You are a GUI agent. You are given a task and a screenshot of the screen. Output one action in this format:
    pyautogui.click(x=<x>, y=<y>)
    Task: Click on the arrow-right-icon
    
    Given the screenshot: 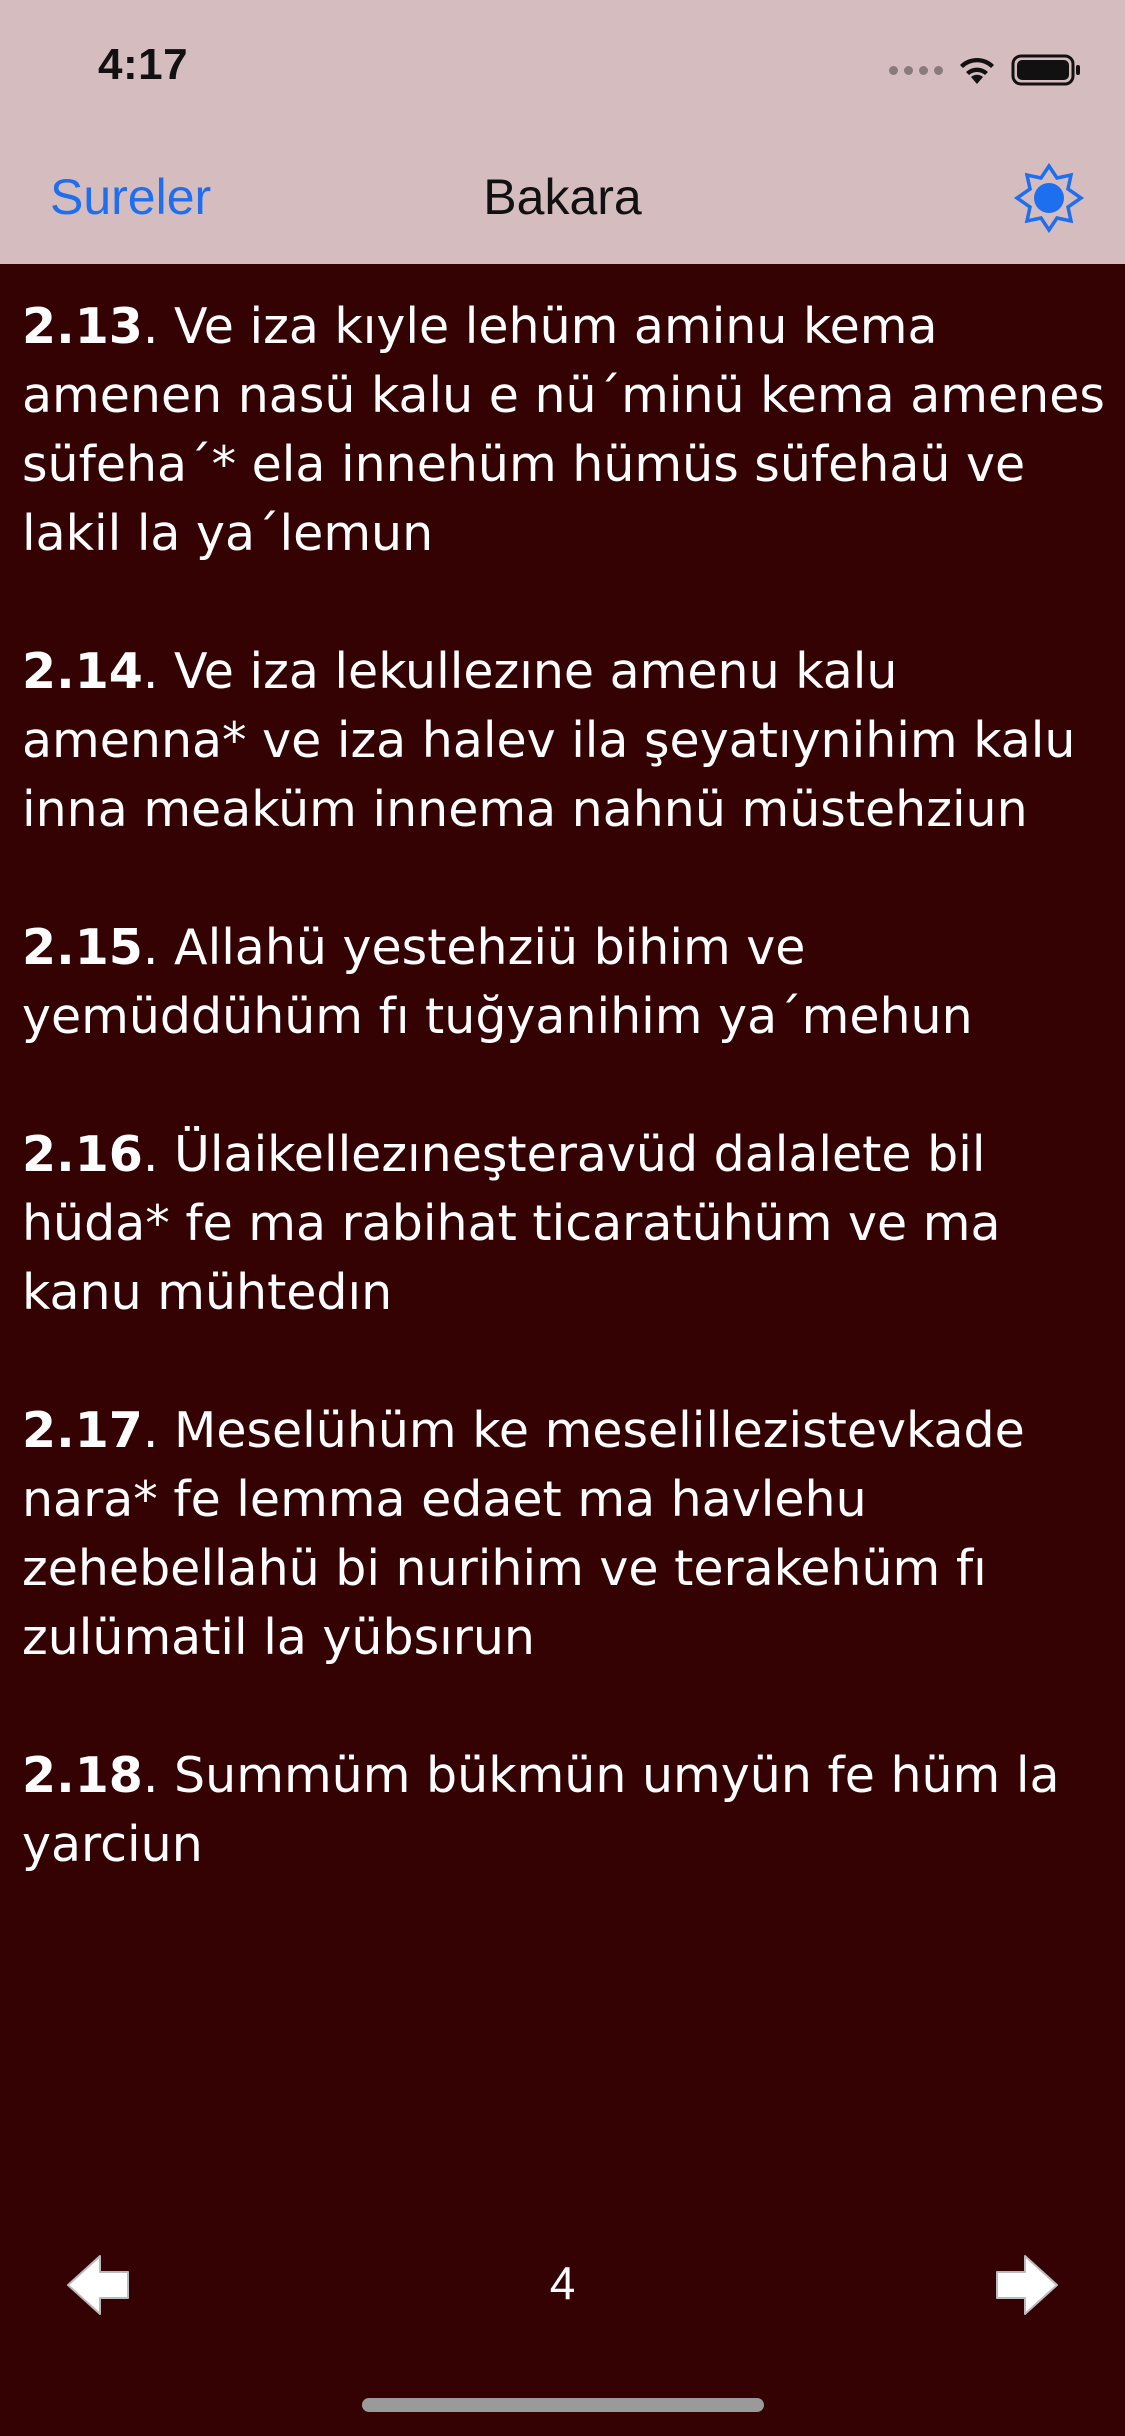 What is the action you would take?
    pyautogui.click(x=1027, y=2285)
    